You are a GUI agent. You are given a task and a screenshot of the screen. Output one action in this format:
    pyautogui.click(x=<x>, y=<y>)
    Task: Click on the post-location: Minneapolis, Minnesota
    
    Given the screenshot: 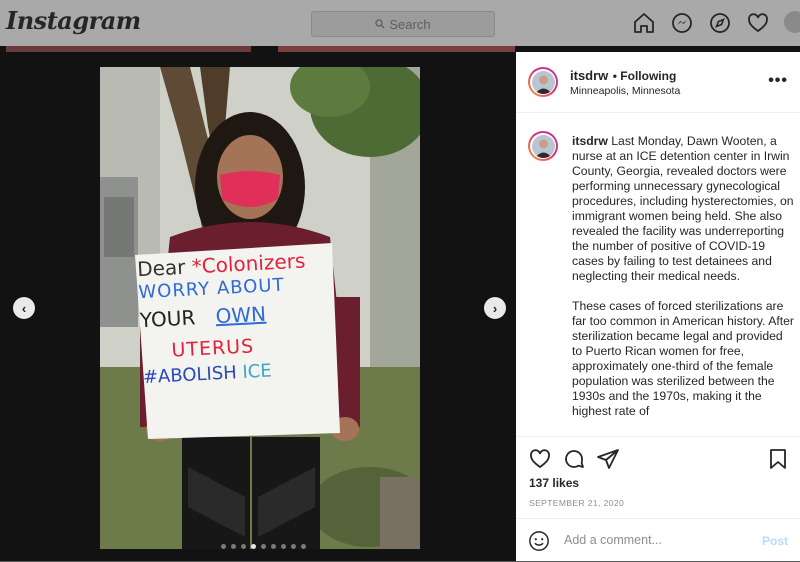 What is the action you would take?
    pyautogui.click(x=625, y=91)
    